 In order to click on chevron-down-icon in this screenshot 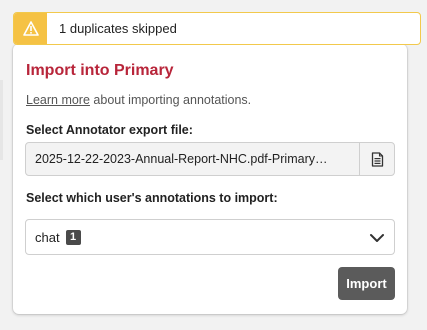, I will do `click(377, 238)`.